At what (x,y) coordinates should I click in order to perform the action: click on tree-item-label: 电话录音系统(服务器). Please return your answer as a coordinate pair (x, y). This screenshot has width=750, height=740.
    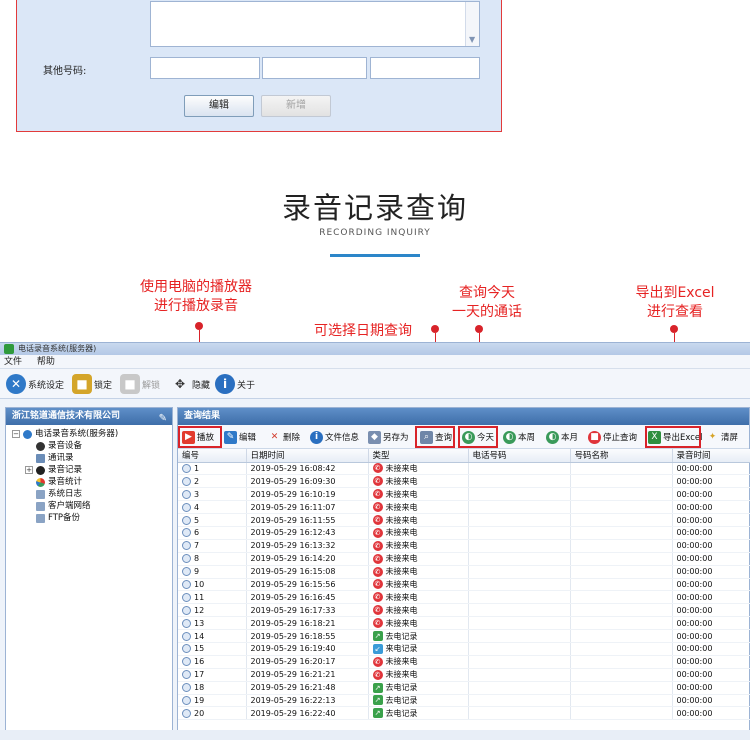
    Looking at the image, I should click on (77, 434).